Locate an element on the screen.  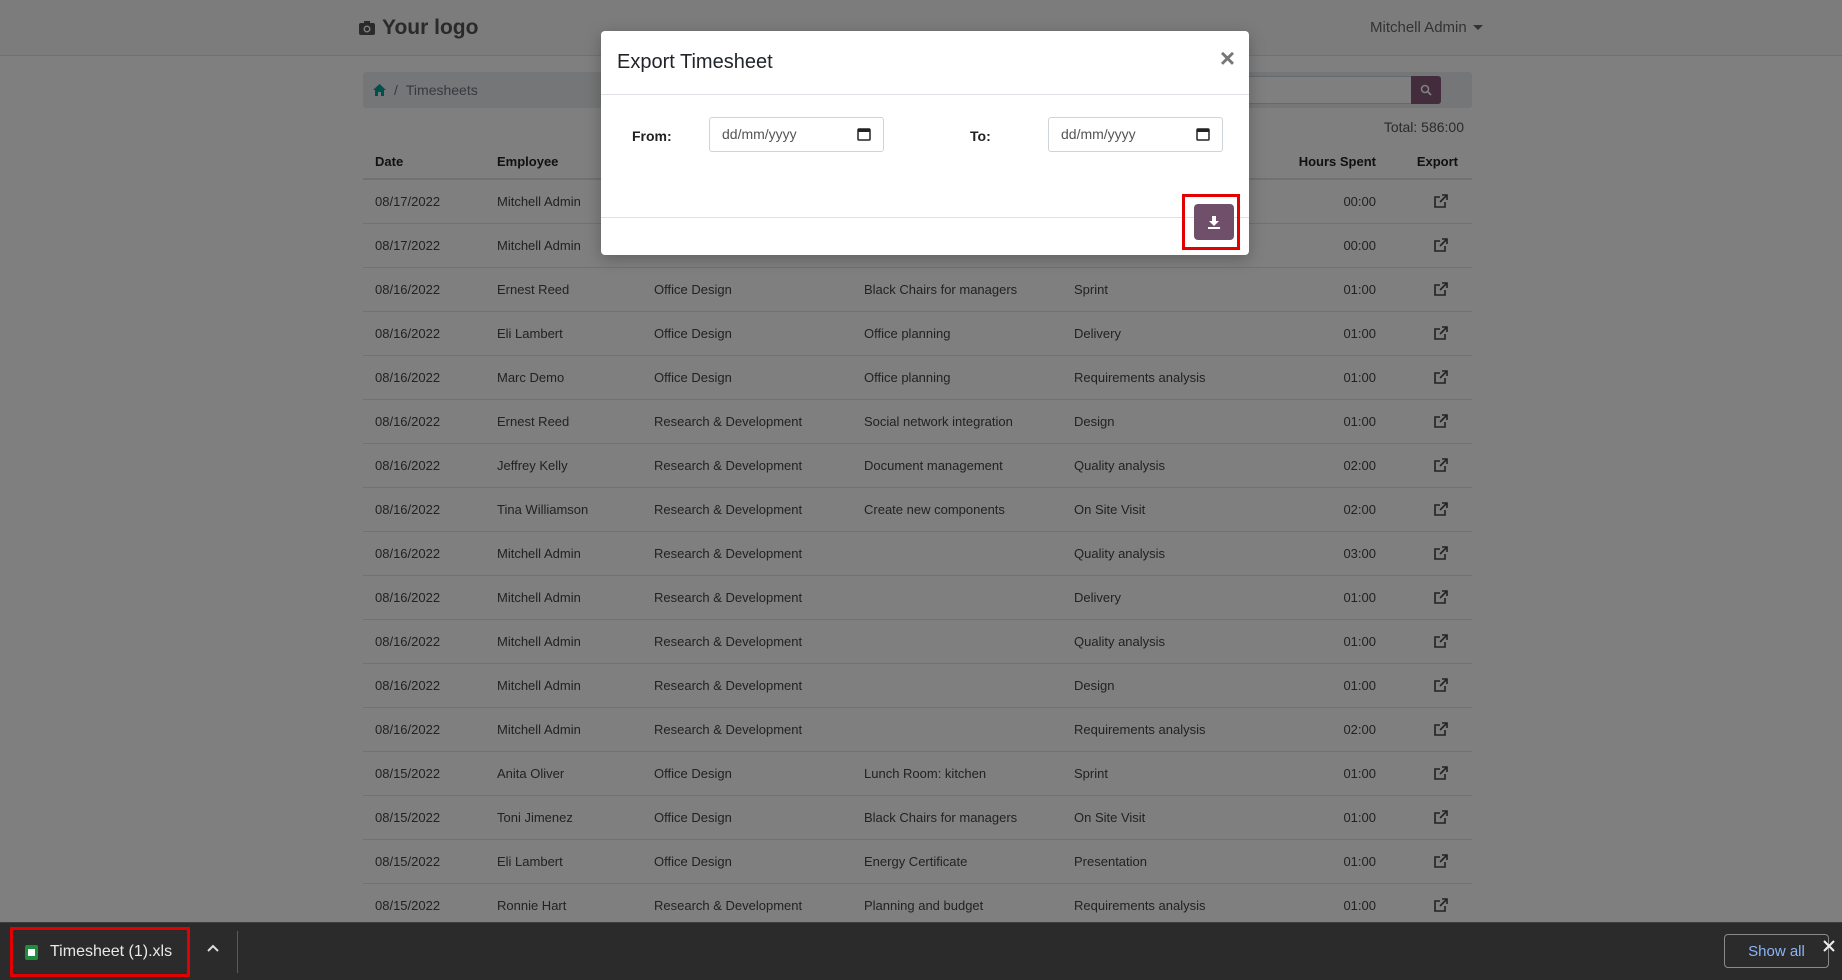
divider is located at coordinates (237, 952).